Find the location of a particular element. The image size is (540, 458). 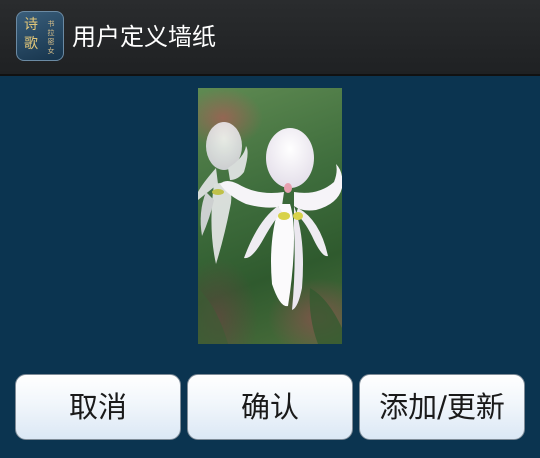

app-logo-icon: 诗歌 书拉密女 is located at coordinates (40, 36).